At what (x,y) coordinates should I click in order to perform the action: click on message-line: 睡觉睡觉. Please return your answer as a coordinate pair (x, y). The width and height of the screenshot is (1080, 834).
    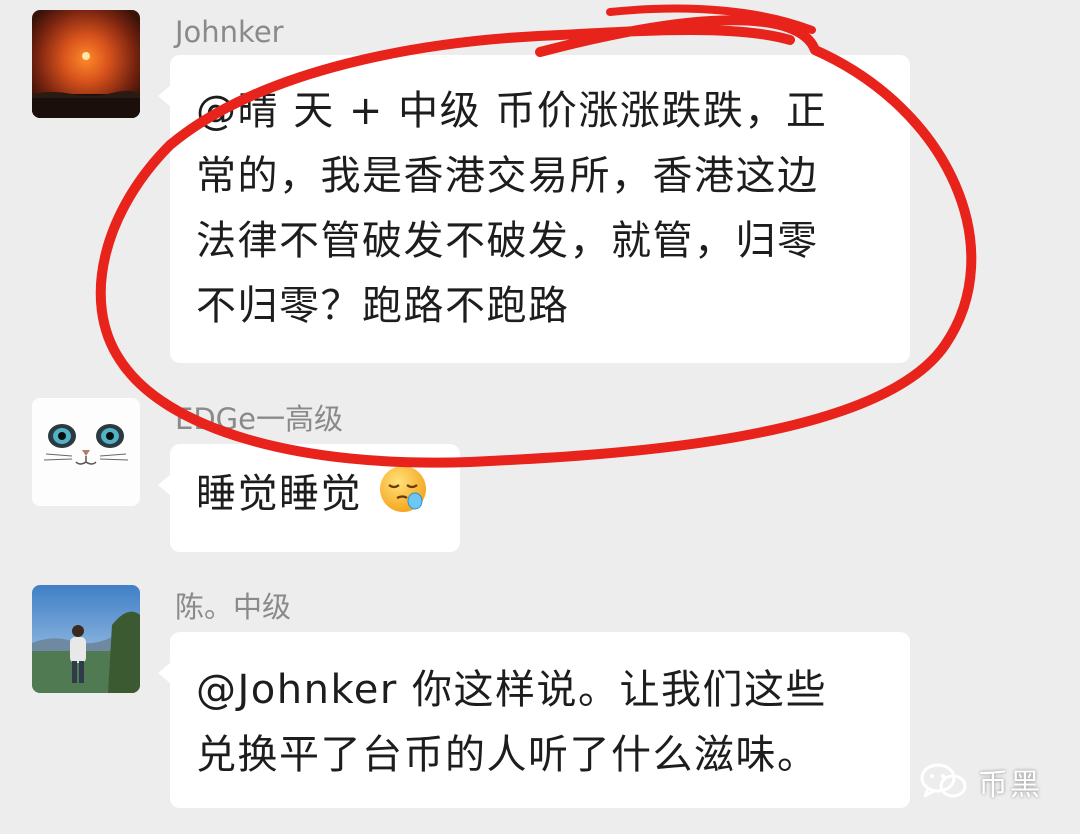
    Looking at the image, I should click on (279, 494).